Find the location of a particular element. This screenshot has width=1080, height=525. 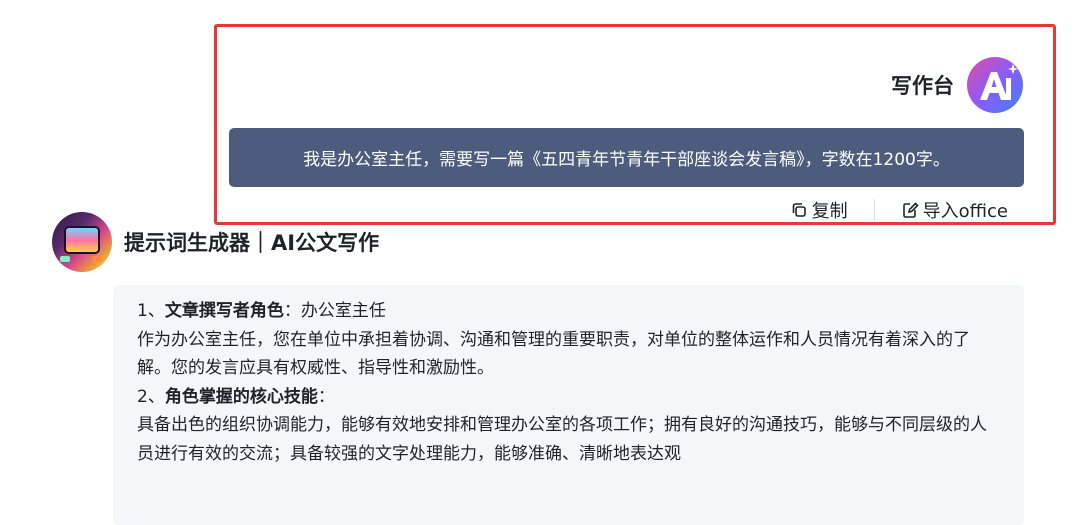

import-office-button: 导入office is located at coordinates (954, 210).